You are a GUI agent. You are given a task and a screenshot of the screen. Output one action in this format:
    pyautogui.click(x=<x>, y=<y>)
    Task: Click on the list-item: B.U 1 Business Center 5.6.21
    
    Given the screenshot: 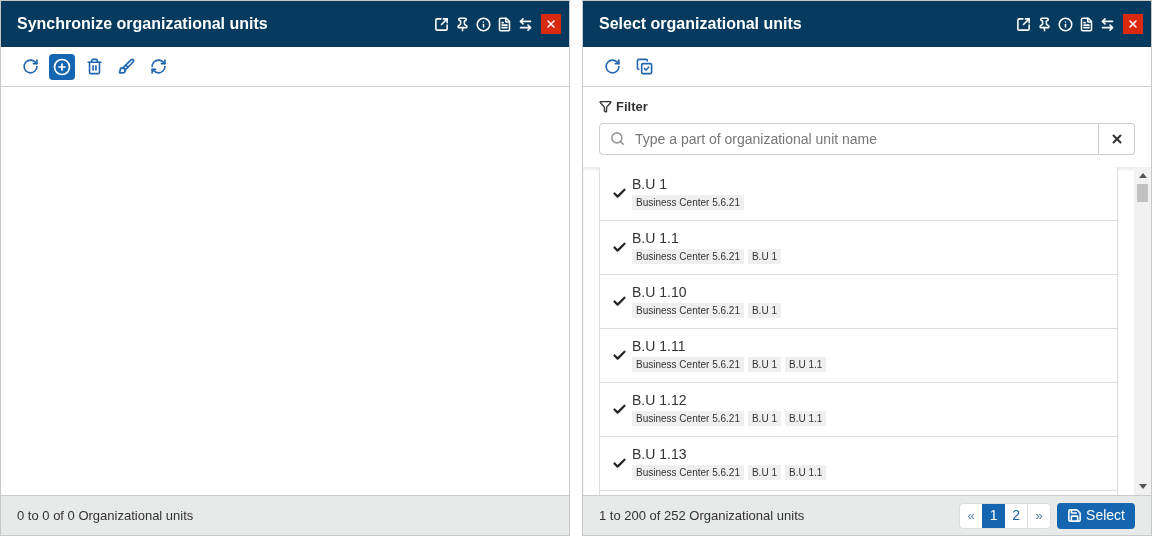 What is the action you would take?
    pyautogui.click(x=858, y=193)
    